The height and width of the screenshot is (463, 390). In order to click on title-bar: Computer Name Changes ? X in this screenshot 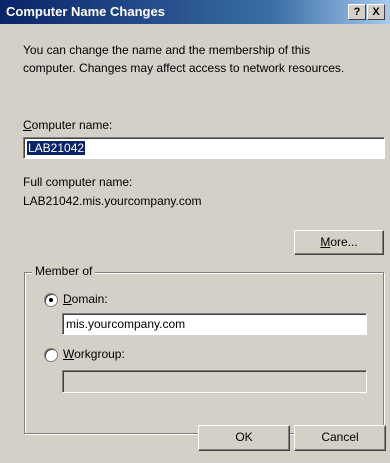, I will do `click(195, 12)`.